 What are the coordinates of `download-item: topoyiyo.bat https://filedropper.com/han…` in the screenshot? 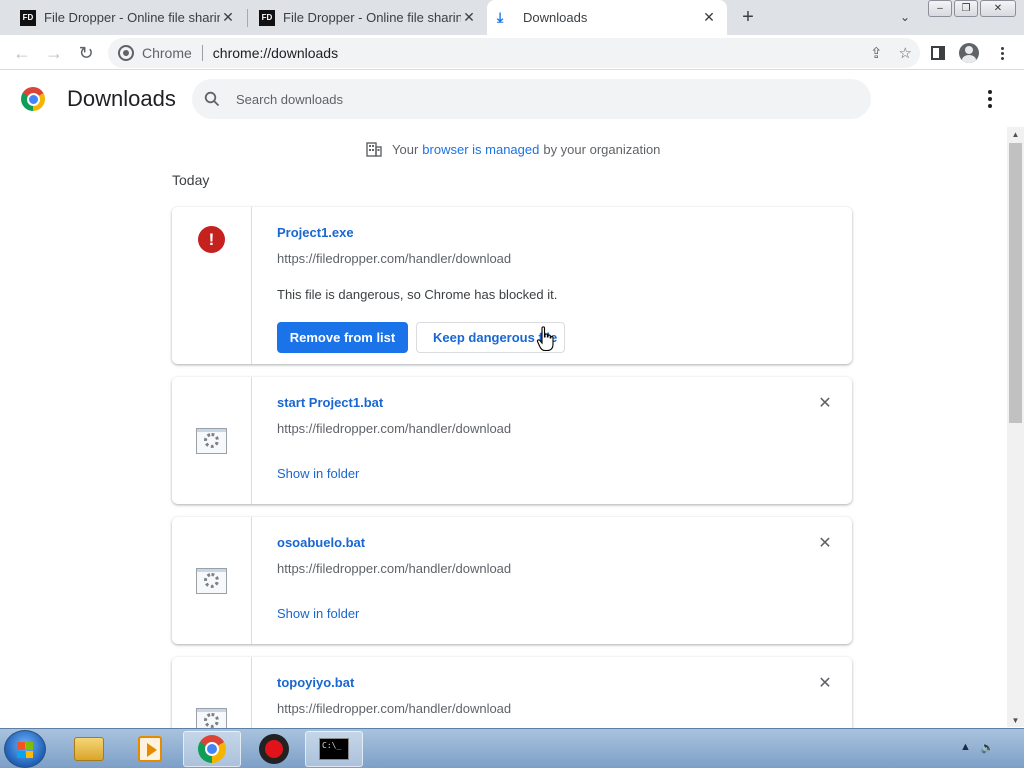 It's located at (512, 692).